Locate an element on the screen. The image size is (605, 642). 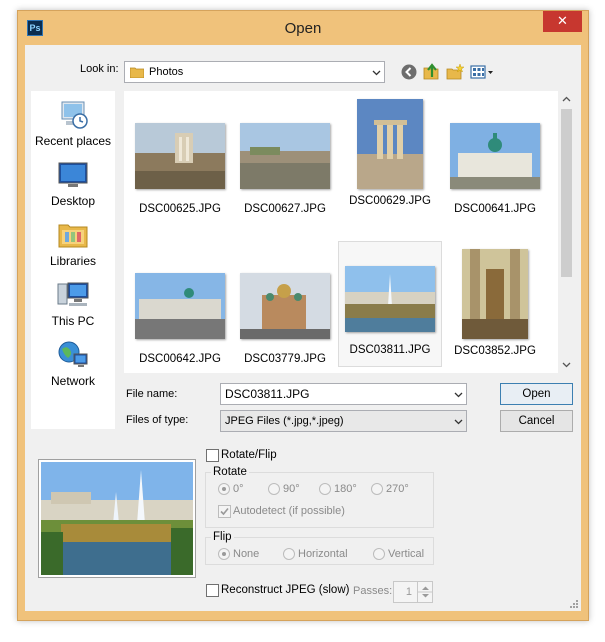
passes-label: Passes: is located at coordinates (373, 591).